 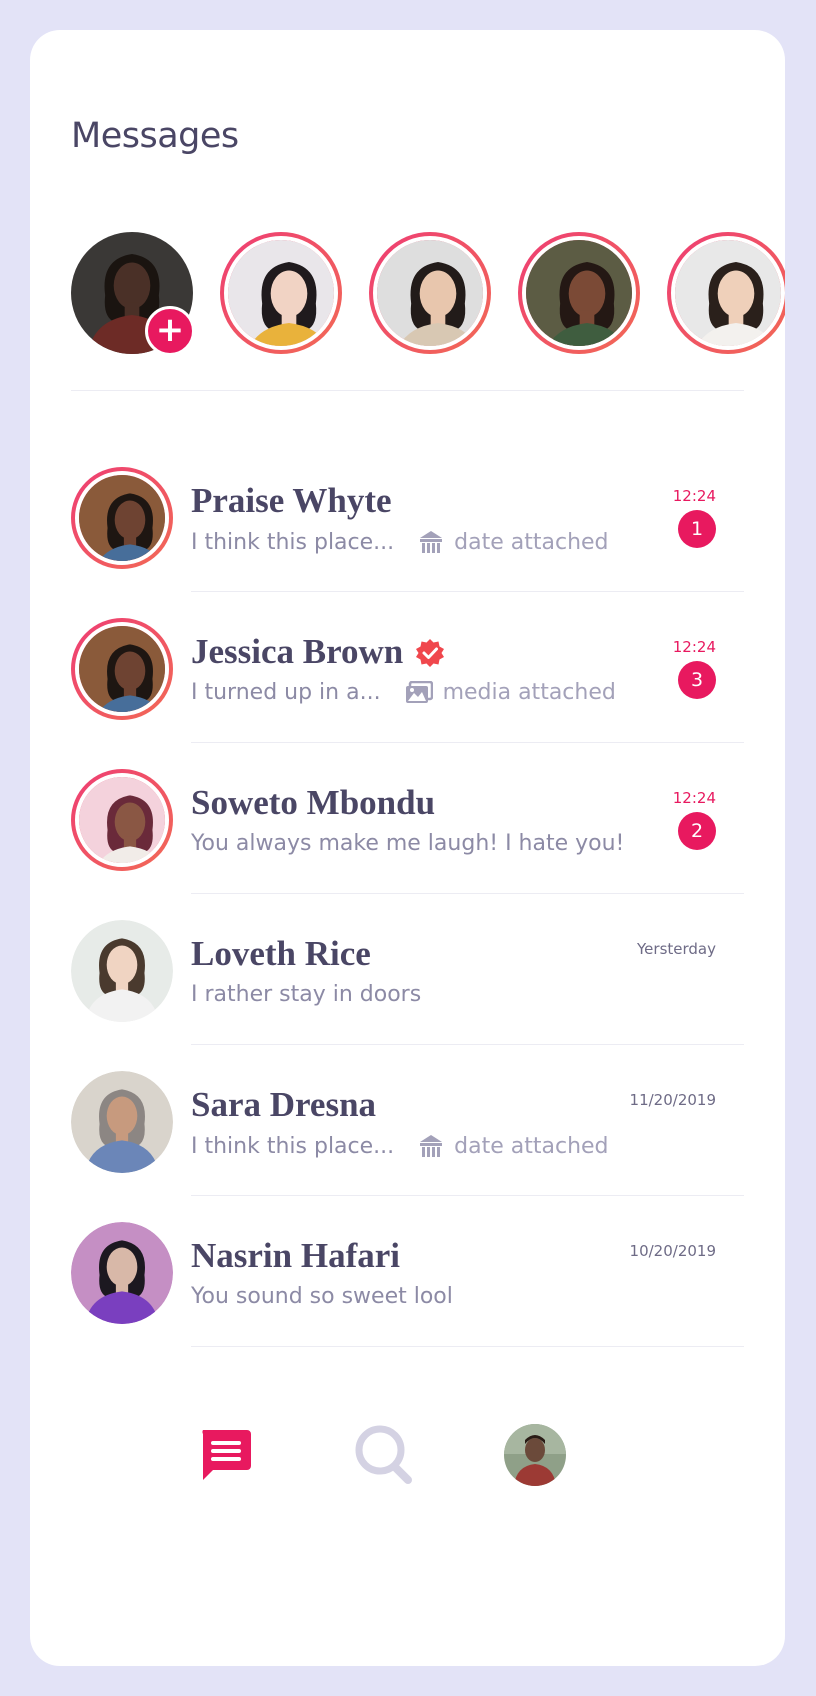 I want to click on message-preview-text: I rather stay in doors, so click(x=306, y=994).